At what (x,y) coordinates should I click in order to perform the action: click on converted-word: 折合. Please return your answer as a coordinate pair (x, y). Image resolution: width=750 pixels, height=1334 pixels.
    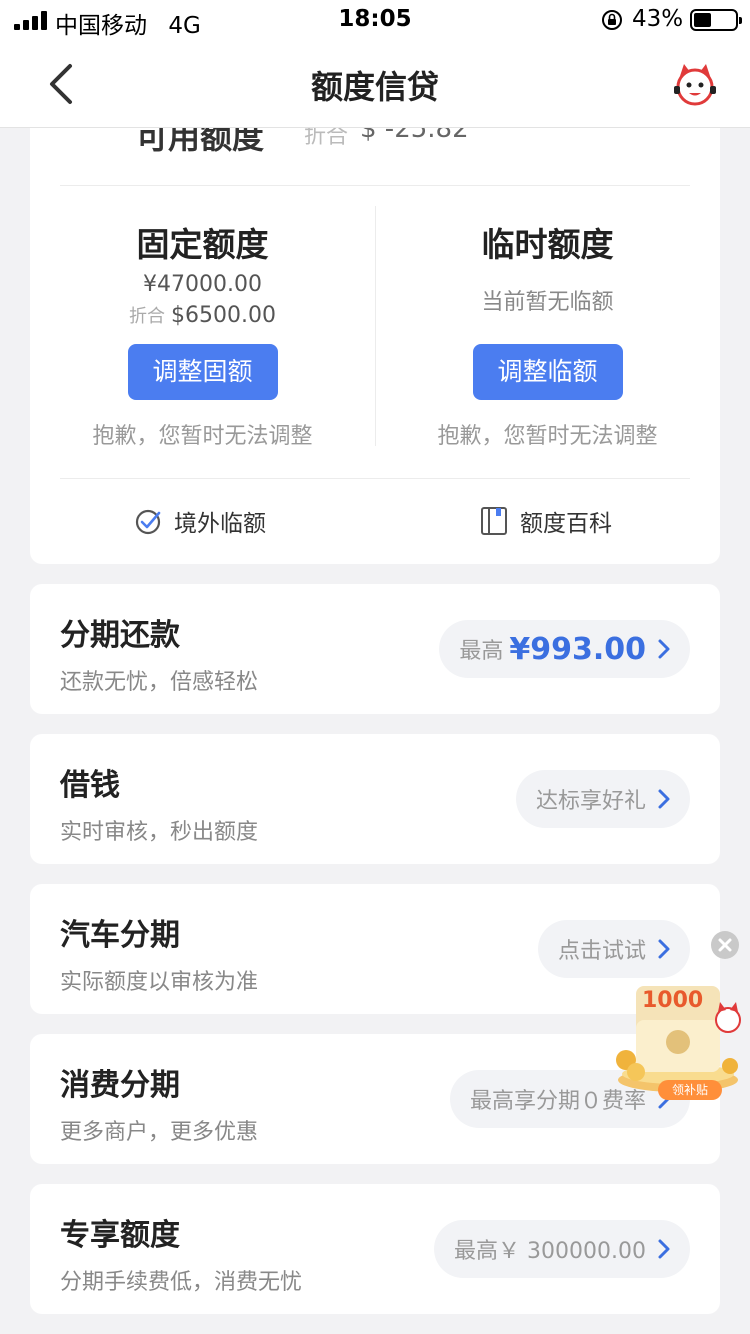
    Looking at the image, I should click on (147, 316).